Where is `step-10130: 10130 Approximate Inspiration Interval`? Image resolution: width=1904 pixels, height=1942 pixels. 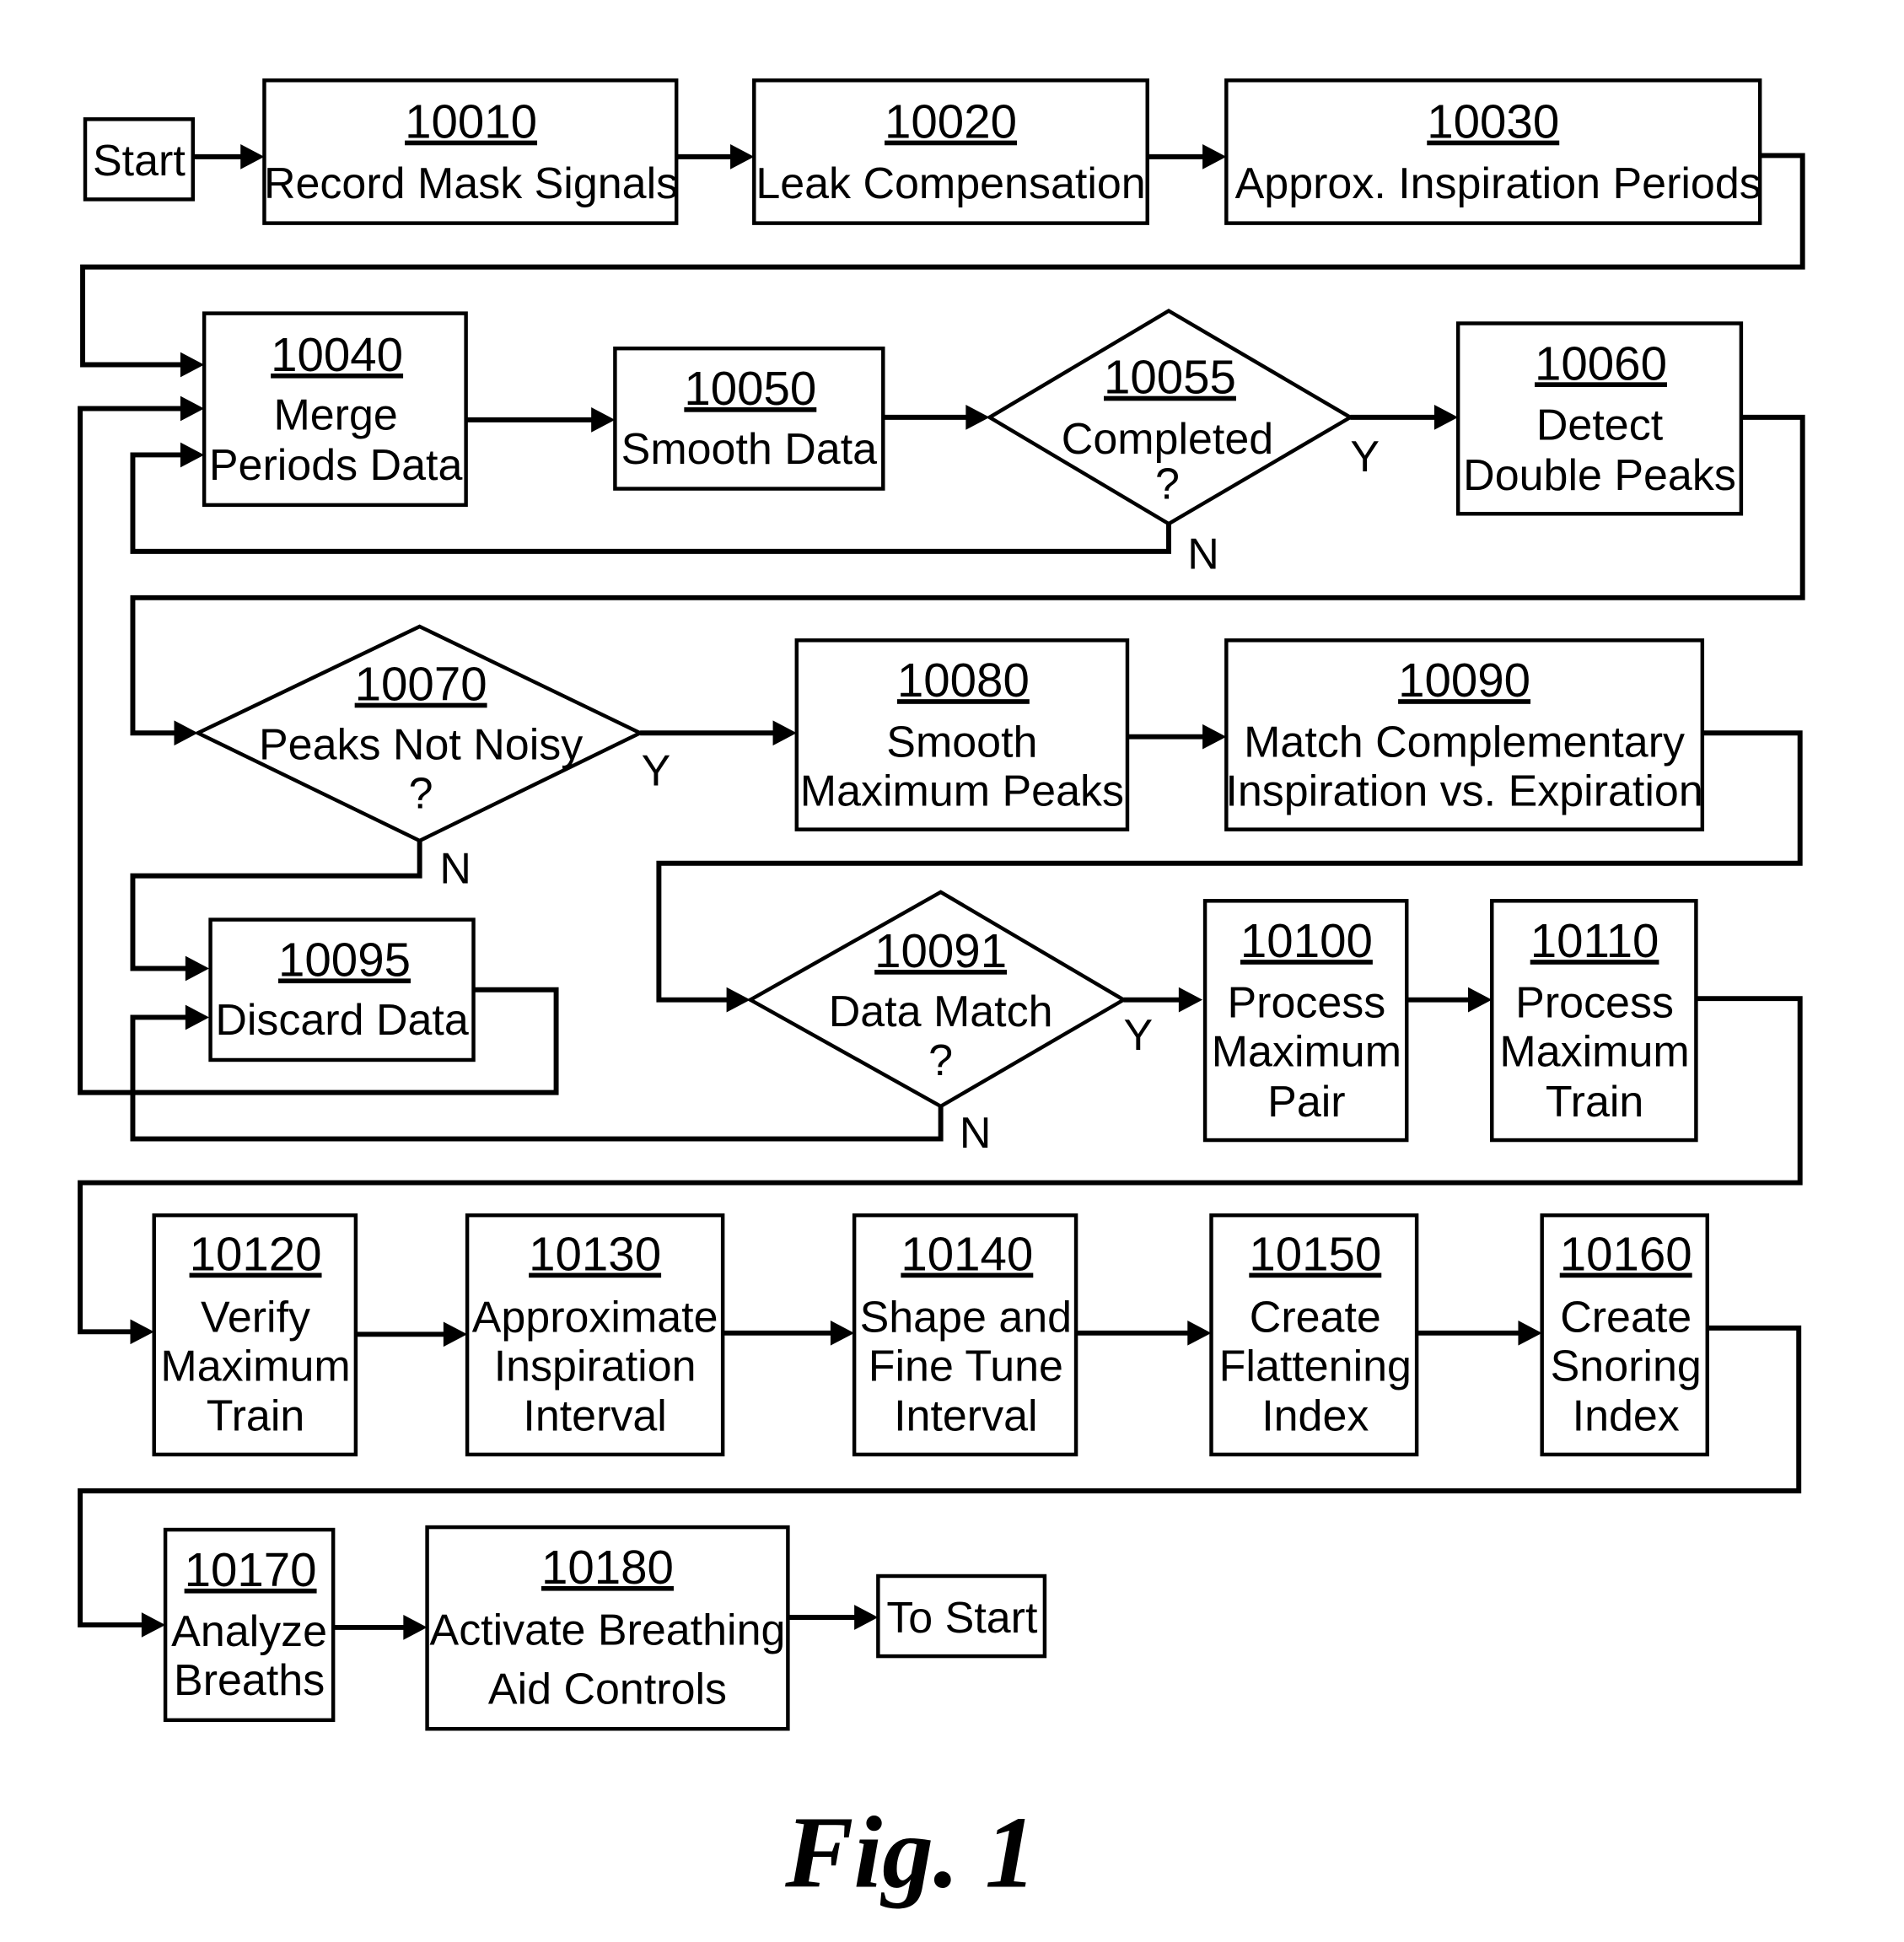 step-10130: 10130 Approximate Inspiration Interval is located at coordinates (595, 1335).